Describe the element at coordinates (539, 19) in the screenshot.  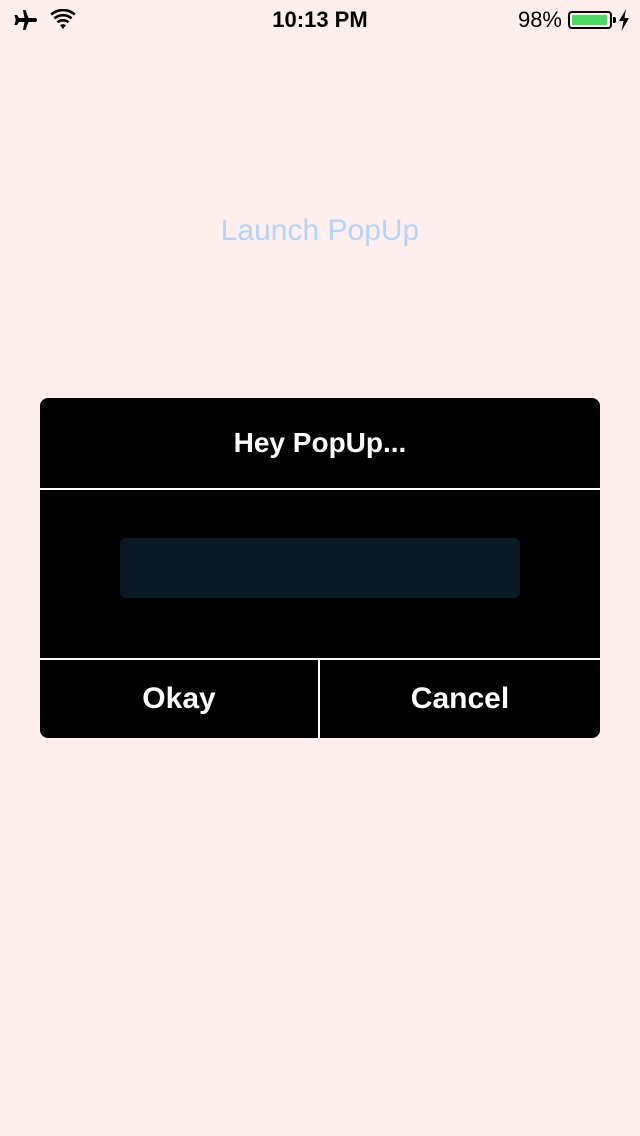
I see `battery-percentage: 98%` at that location.